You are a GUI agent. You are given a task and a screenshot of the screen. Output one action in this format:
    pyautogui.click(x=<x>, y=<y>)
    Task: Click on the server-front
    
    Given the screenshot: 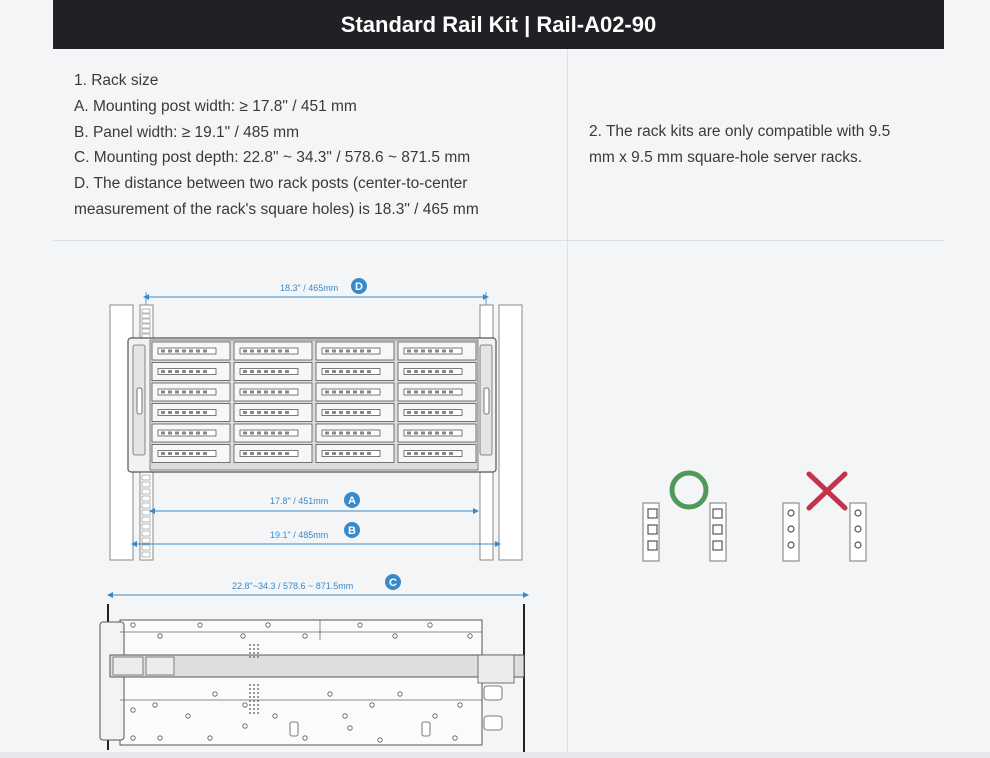 What is the action you would take?
    pyautogui.click(x=312, y=405)
    